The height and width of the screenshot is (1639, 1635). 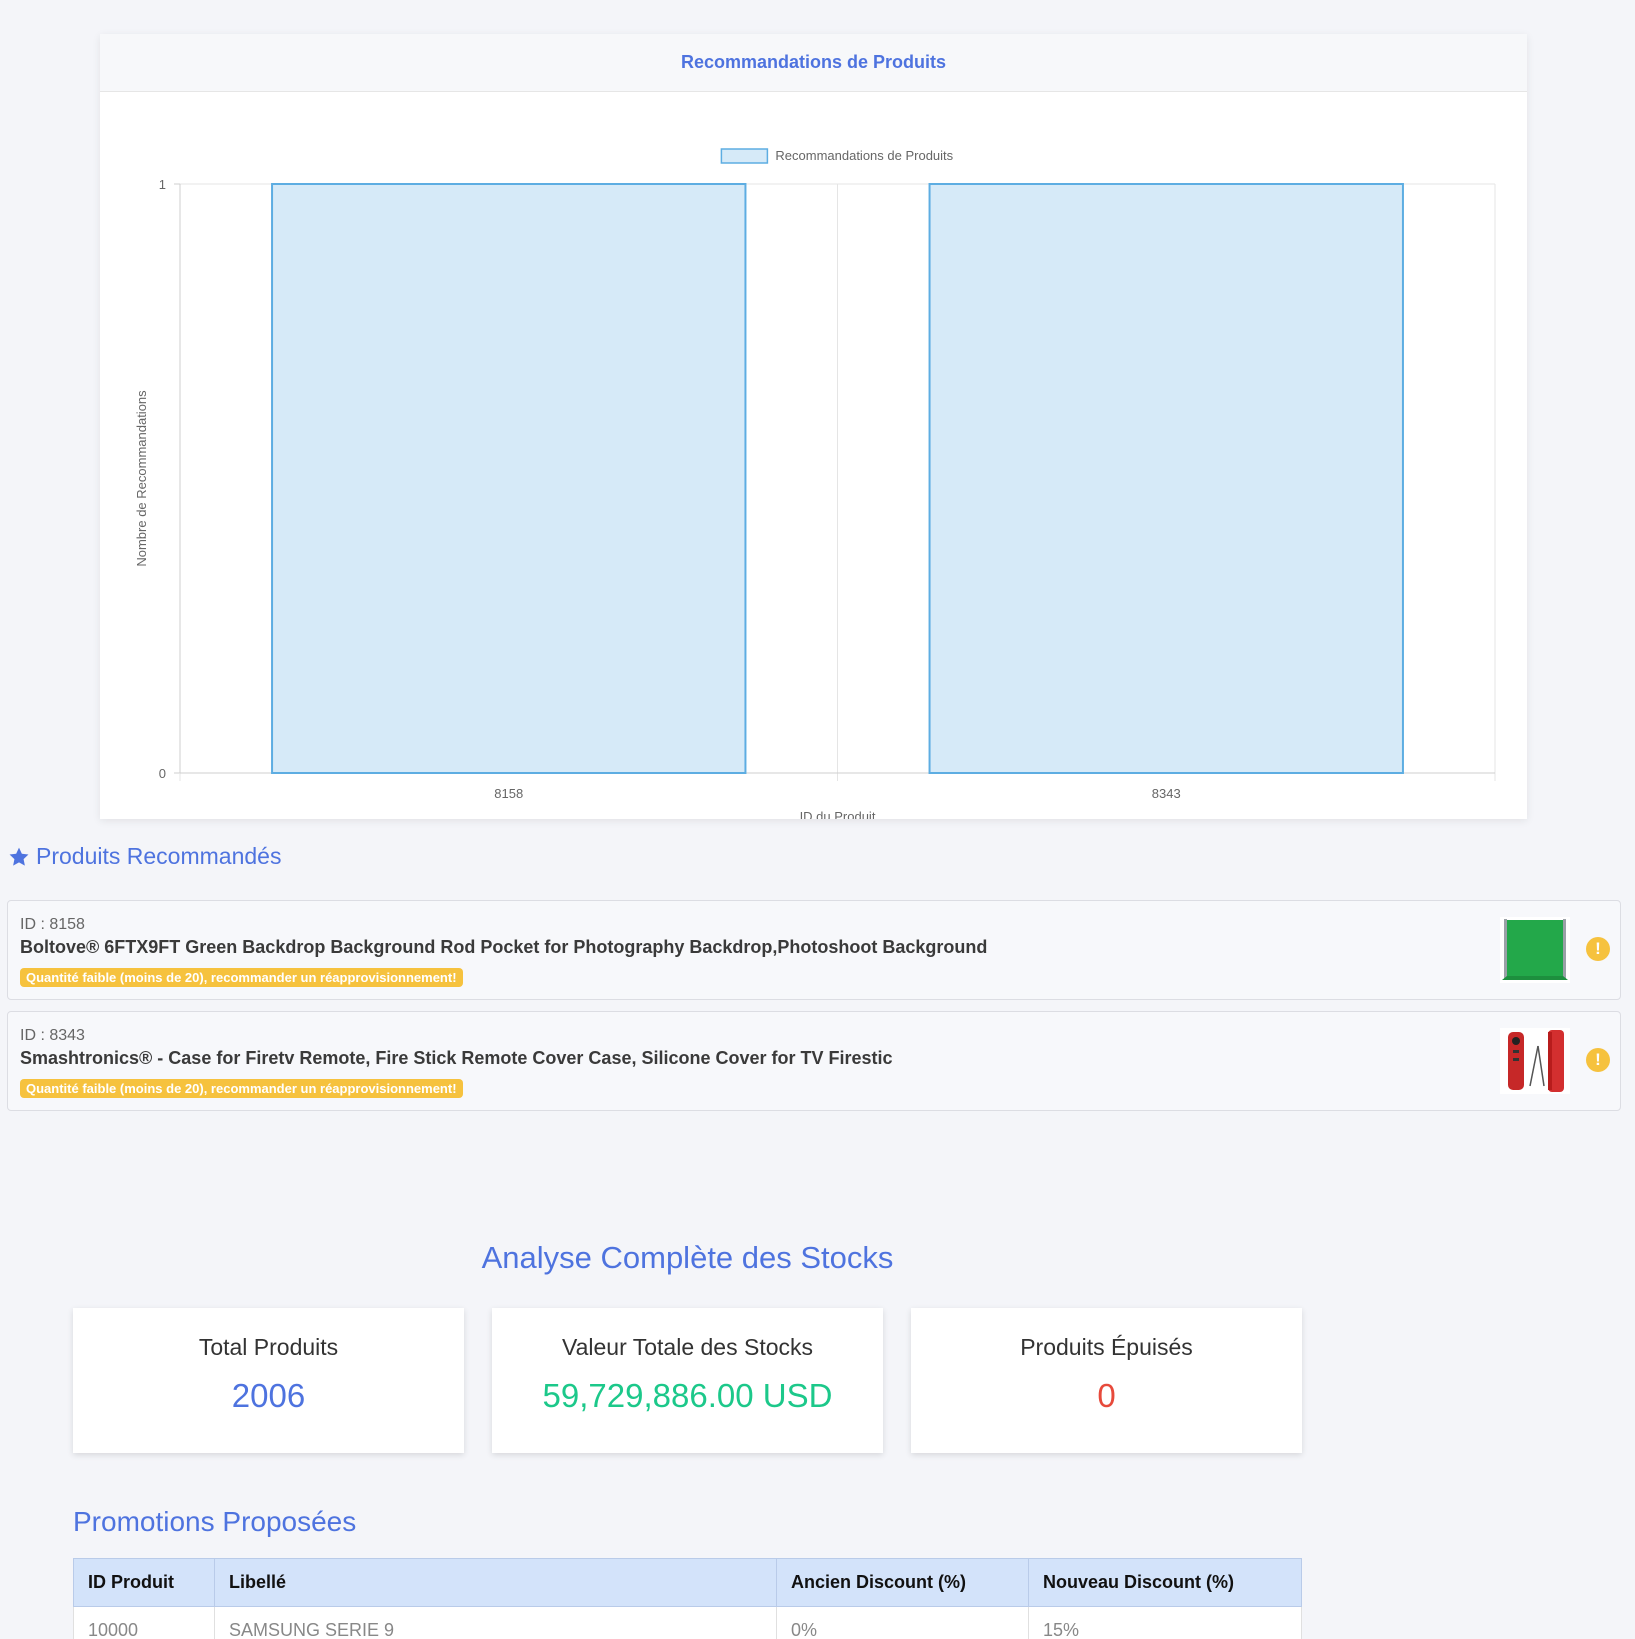 What do you see at coordinates (52, 924) in the screenshot?
I see `product-id: ID : 8158` at bounding box center [52, 924].